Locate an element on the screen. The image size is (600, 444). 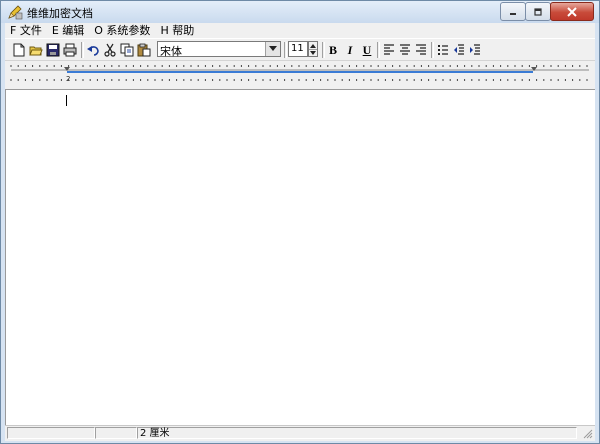
print-button is located at coordinates (70, 50).